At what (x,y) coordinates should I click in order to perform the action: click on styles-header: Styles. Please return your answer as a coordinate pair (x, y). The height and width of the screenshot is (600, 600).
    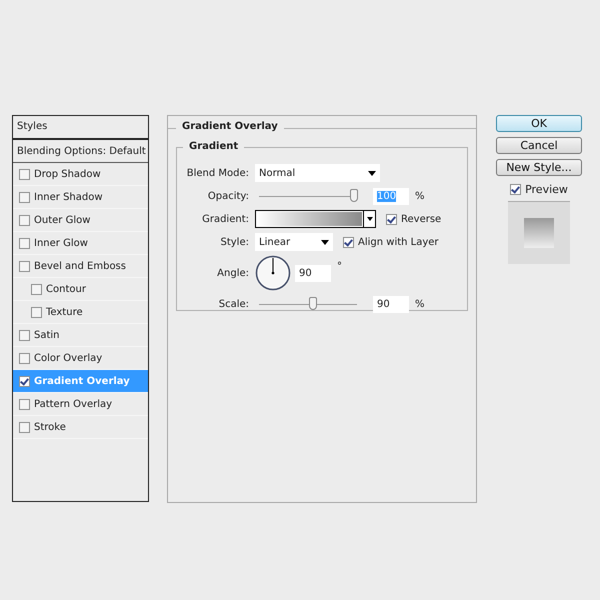
    Looking at the image, I should click on (80, 128).